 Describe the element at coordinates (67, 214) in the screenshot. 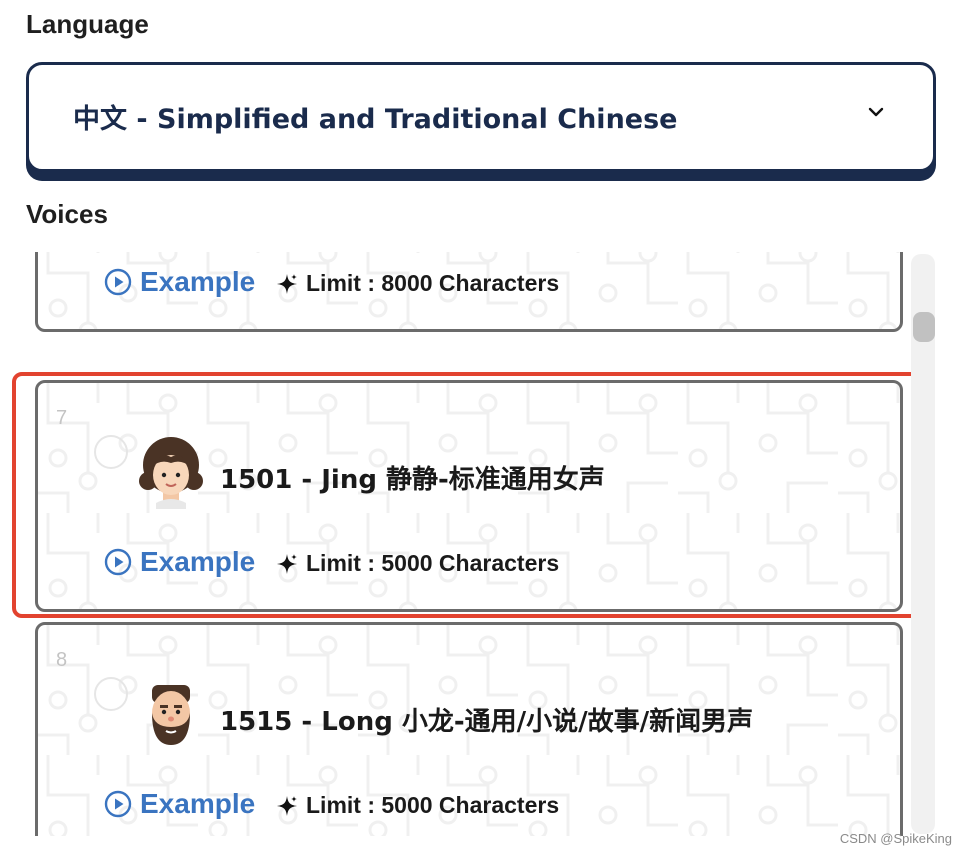

I see `voices-heading: Voices` at that location.